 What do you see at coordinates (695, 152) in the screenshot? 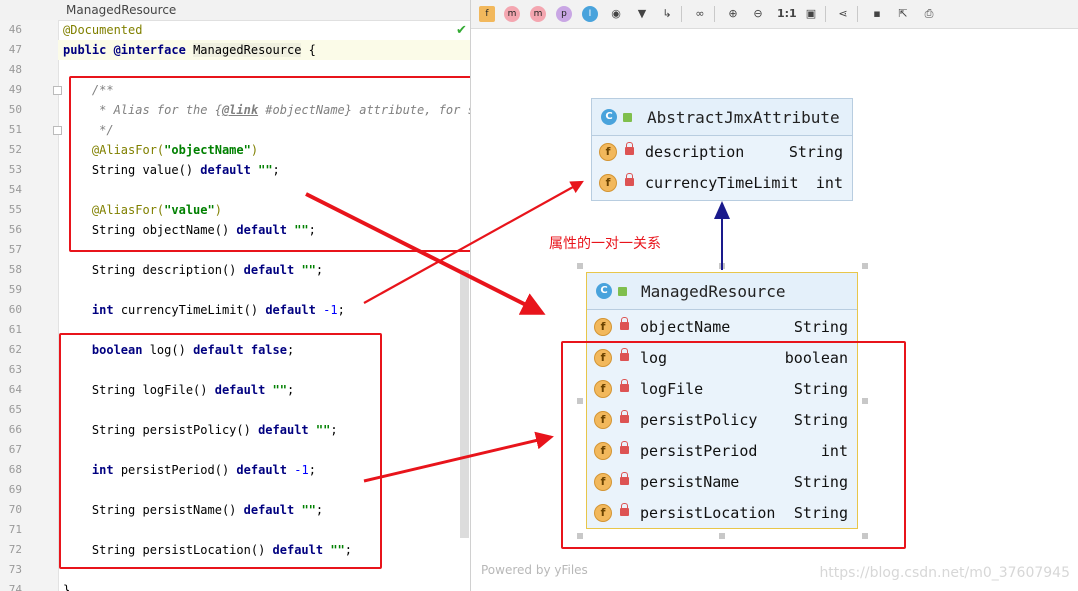
I see `field-name: description` at bounding box center [695, 152].